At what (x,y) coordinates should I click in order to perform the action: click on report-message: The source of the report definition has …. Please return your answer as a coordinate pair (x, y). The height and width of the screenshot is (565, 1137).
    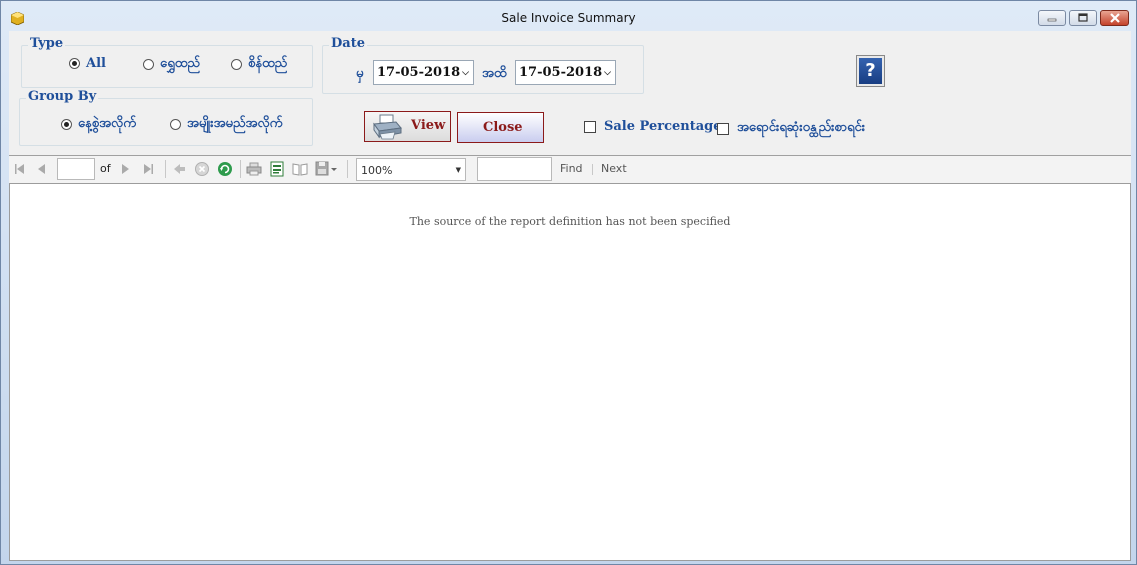
    Looking at the image, I should click on (570, 221).